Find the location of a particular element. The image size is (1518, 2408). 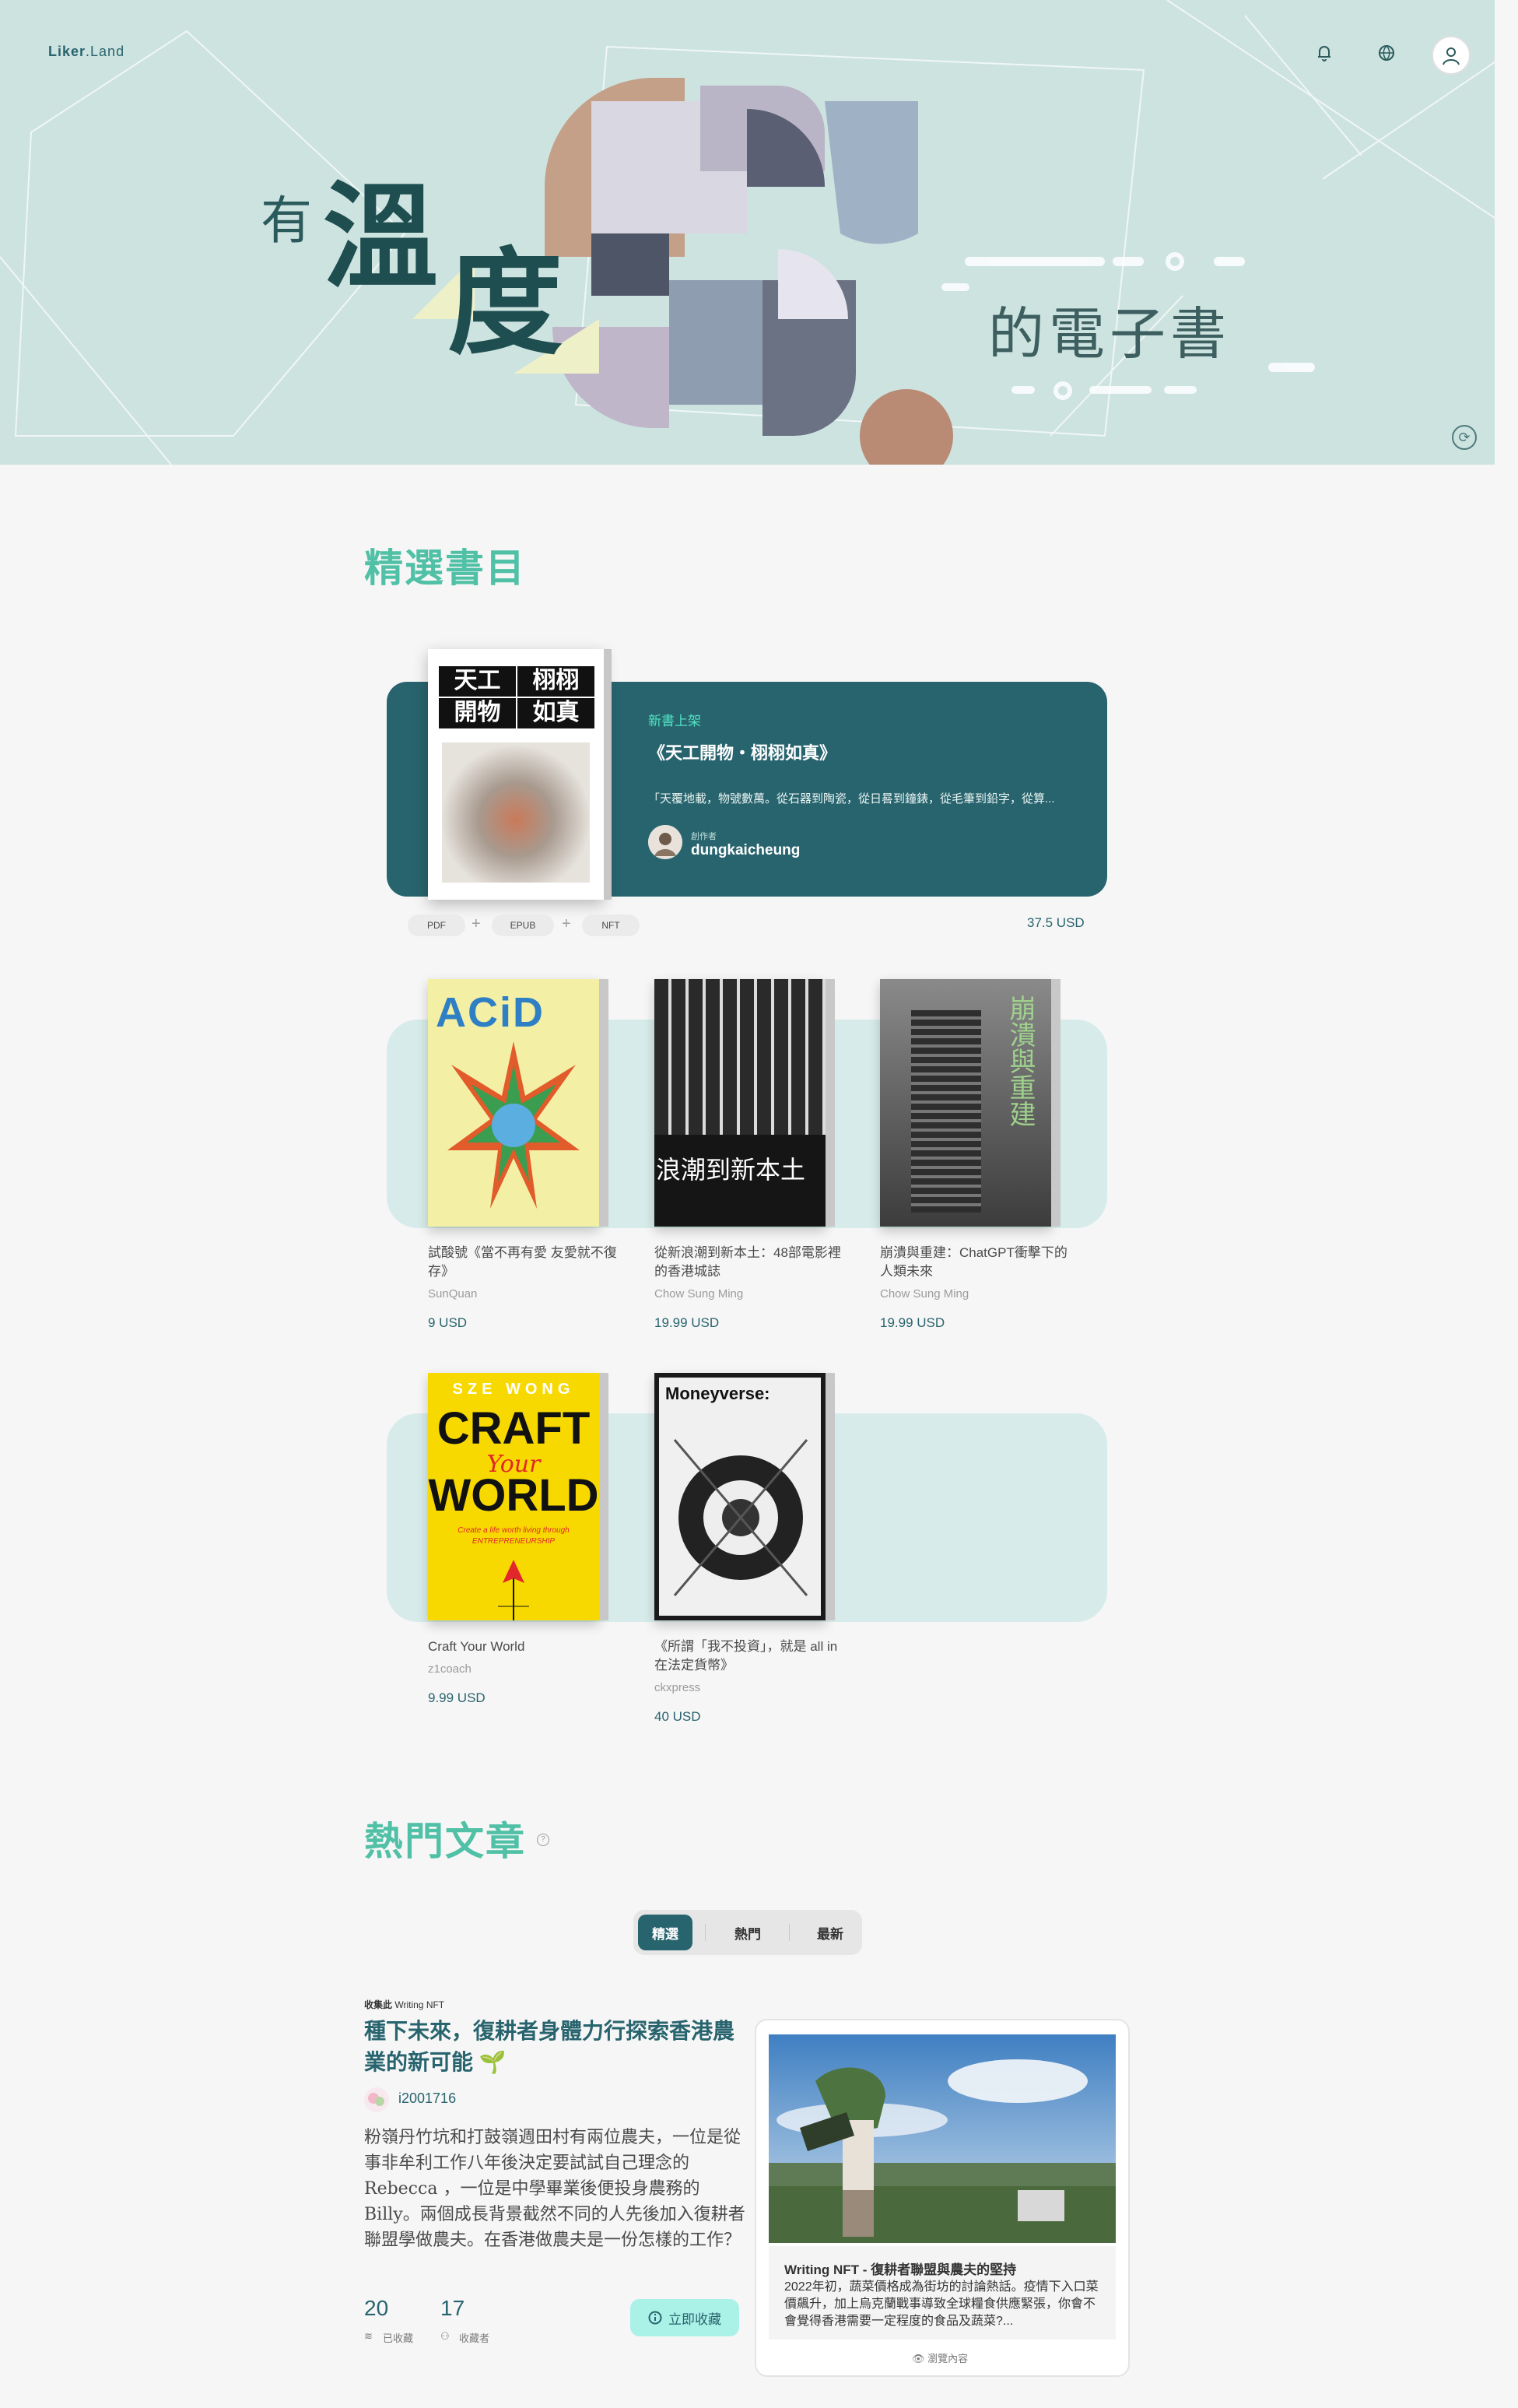

tab-latest: 最新 is located at coordinates (830, 1933).